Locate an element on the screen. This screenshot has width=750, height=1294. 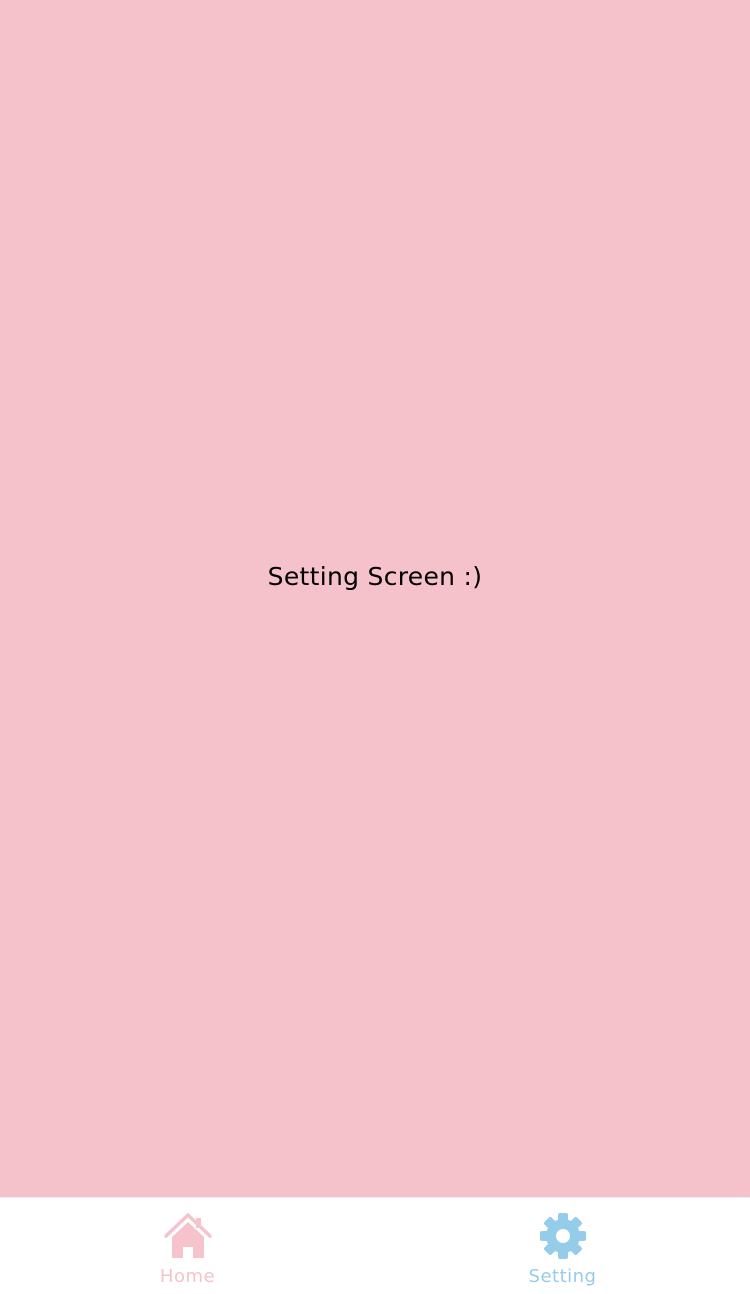
home-icon is located at coordinates (187, 1235).